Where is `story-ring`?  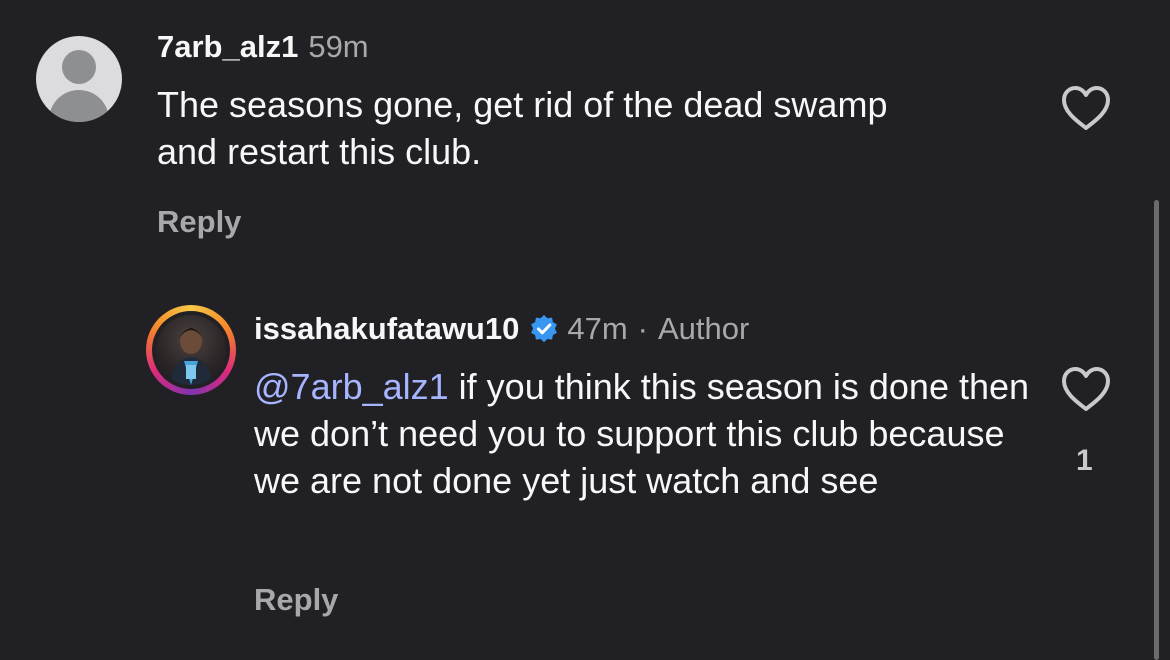 story-ring is located at coordinates (191, 350).